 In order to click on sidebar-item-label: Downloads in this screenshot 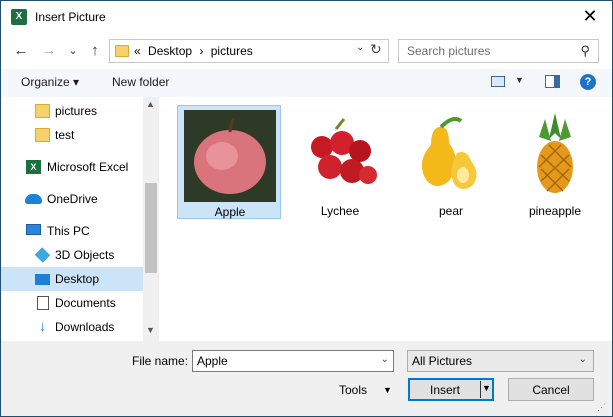, I will do `click(85, 327)`.